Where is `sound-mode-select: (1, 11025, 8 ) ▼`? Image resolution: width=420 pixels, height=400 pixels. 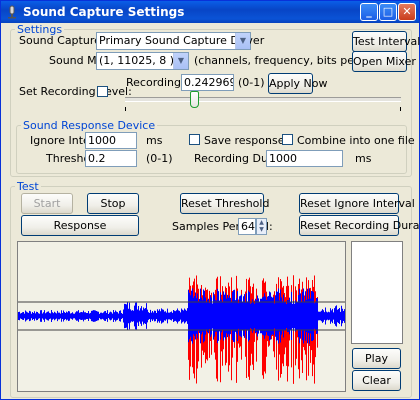 sound-mode-select: (1, 11025, 8 ) ▼ is located at coordinates (142, 61).